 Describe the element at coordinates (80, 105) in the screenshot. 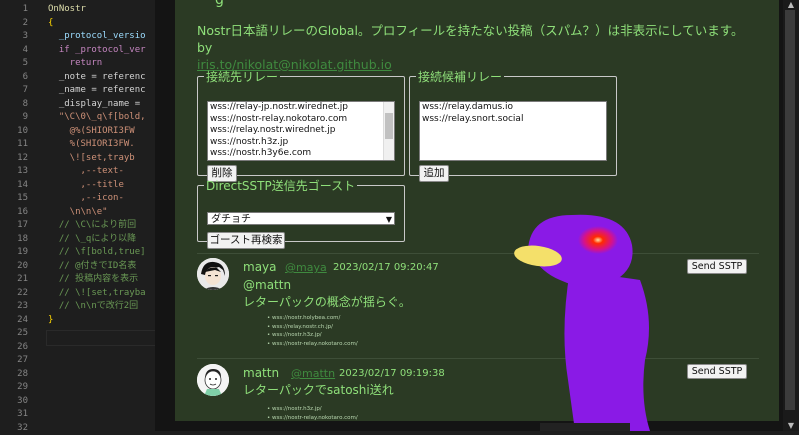

I see `code-line: 8 _display_name =` at that location.